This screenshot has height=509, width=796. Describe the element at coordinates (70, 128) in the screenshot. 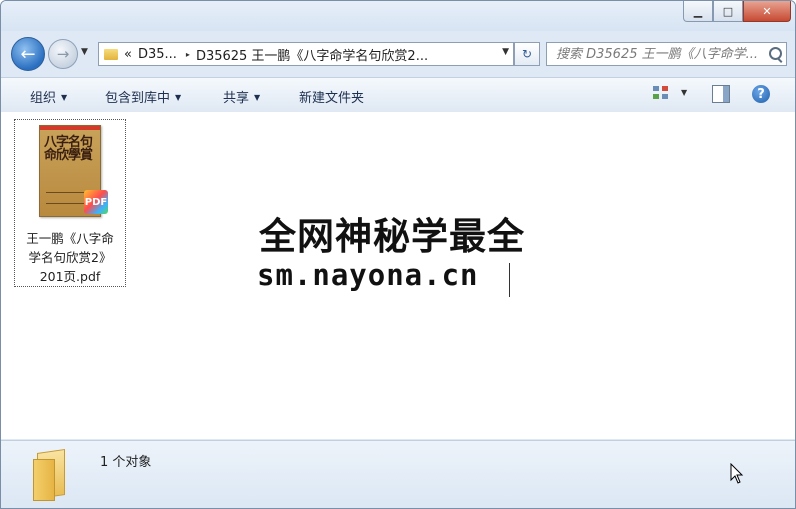

I see `book-cover-stripe` at that location.